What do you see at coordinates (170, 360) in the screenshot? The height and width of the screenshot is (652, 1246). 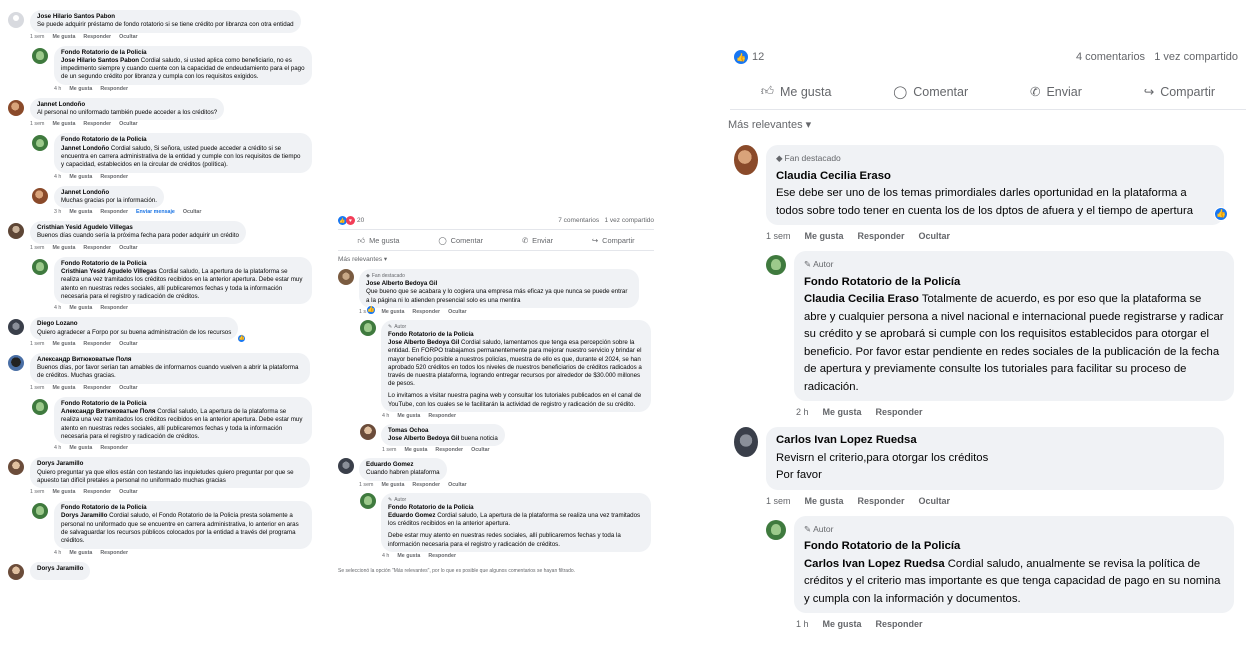 I see `comment-author: Александр Витюковатые Поля` at bounding box center [170, 360].